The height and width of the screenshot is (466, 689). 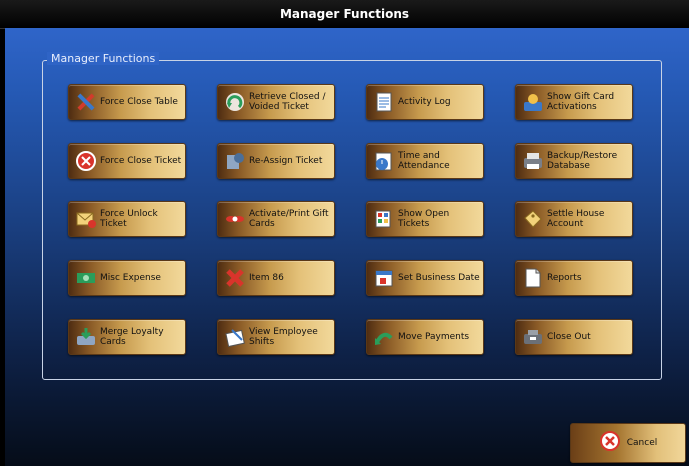 I want to click on calendar-icon, so click(x=384, y=278).